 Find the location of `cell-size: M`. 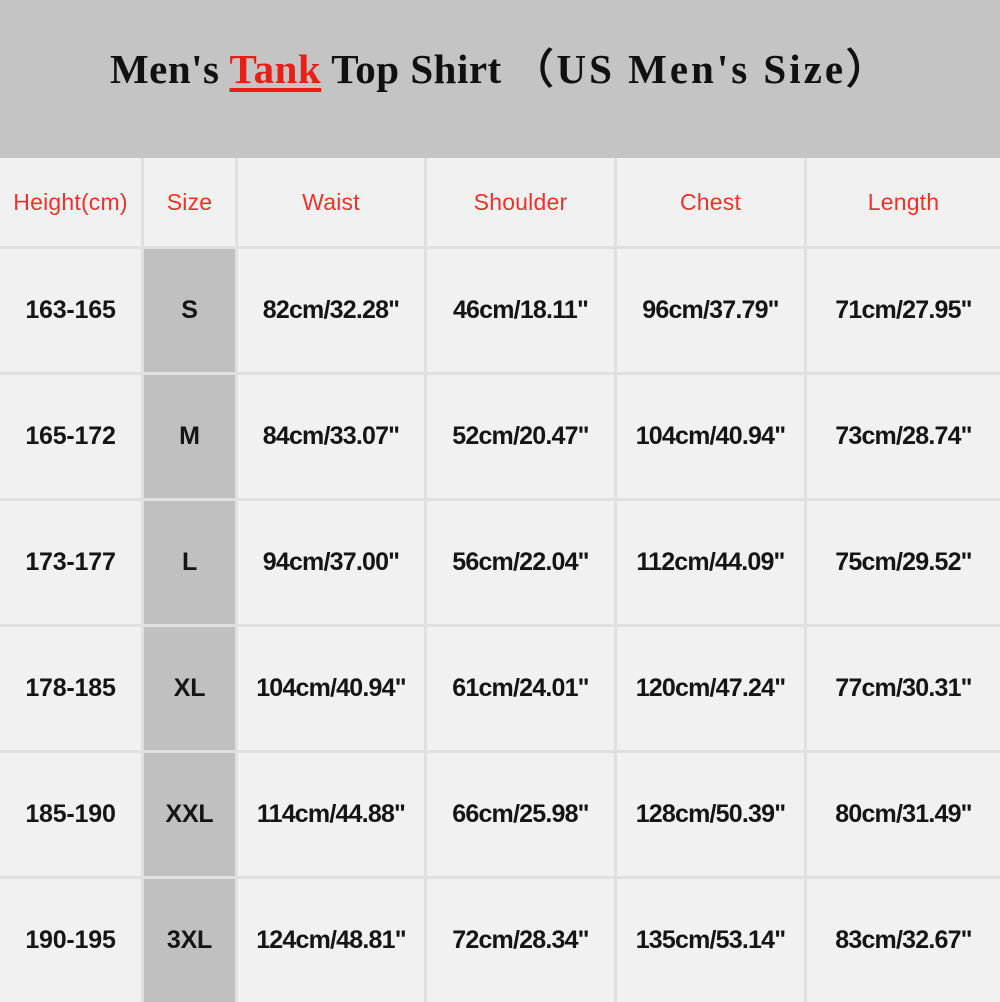

cell-size: M is located at coordinates (191, 438).